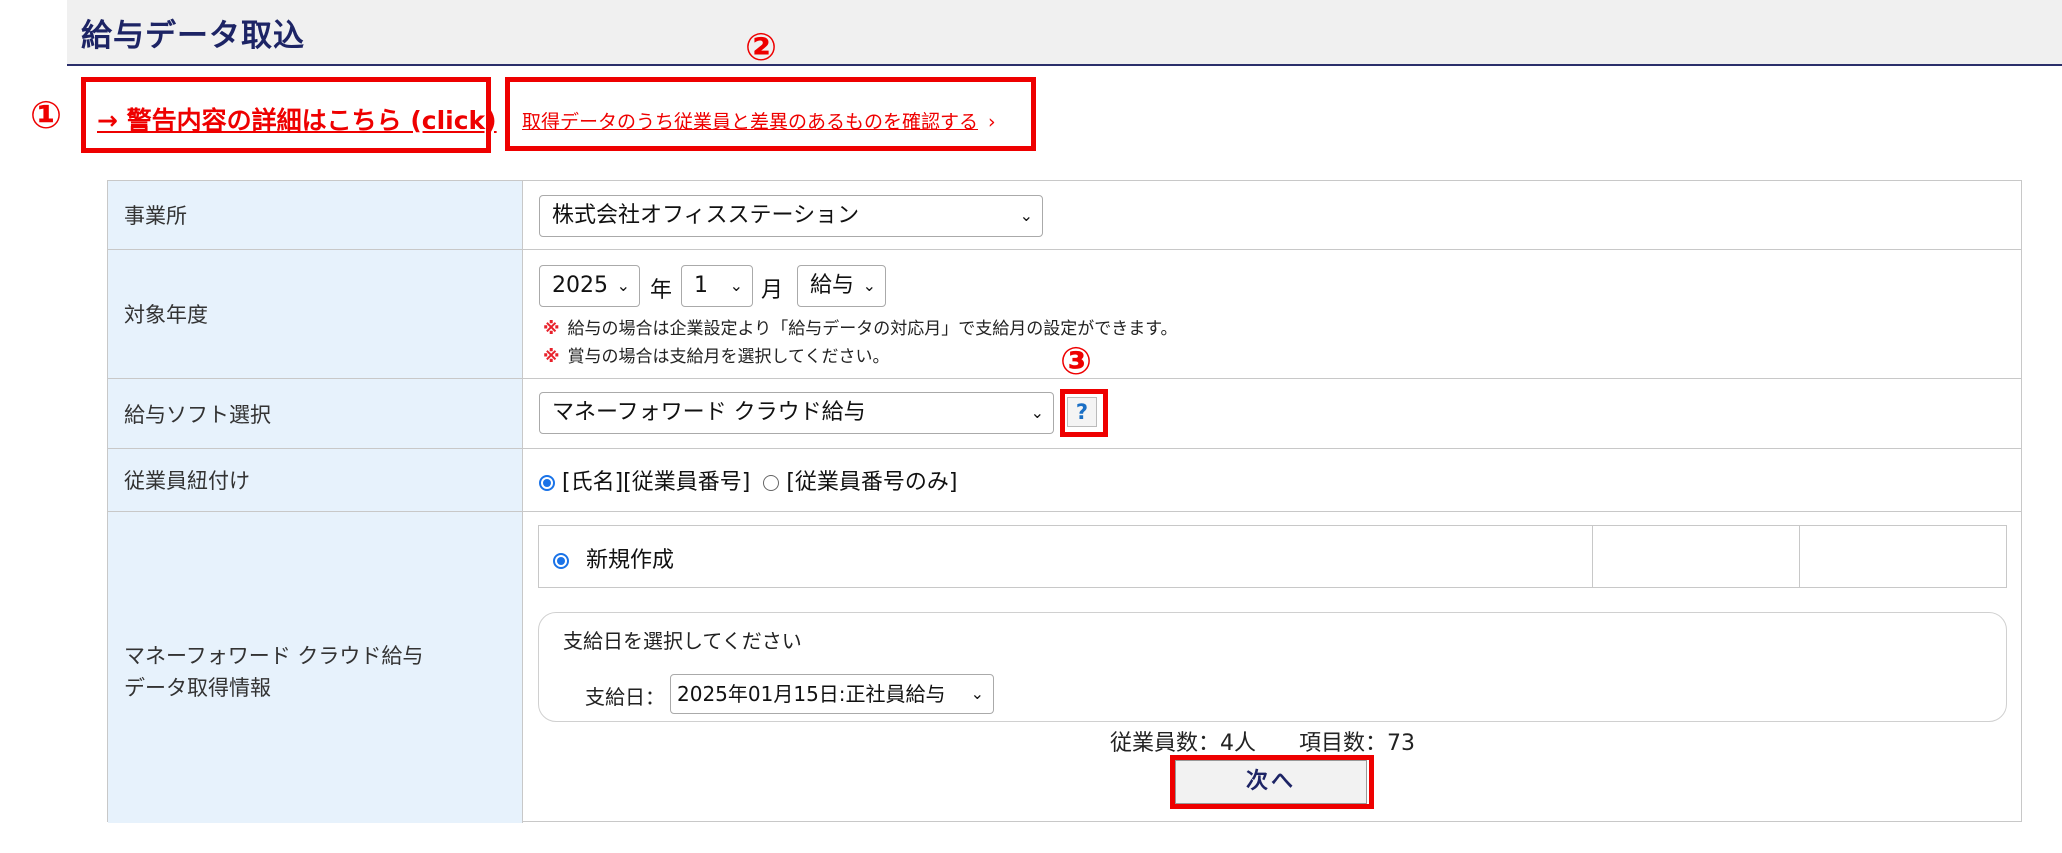 Image resolution: width=2062 pixels, height=853 pixels. Describe the element at coordinates (682, 641) in the screenshot. I see `paydate-prompt: 支給日を選択してください` at that location.